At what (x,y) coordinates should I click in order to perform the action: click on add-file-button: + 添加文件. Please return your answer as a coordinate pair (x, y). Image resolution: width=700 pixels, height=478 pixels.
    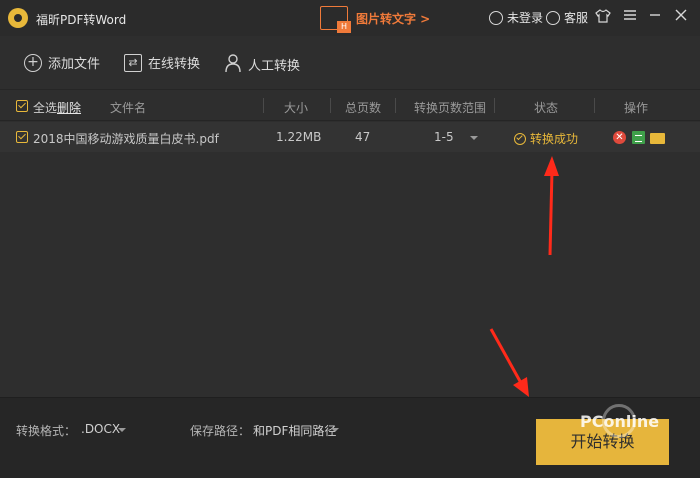
    Looking at the image, I should click on (62, 62).